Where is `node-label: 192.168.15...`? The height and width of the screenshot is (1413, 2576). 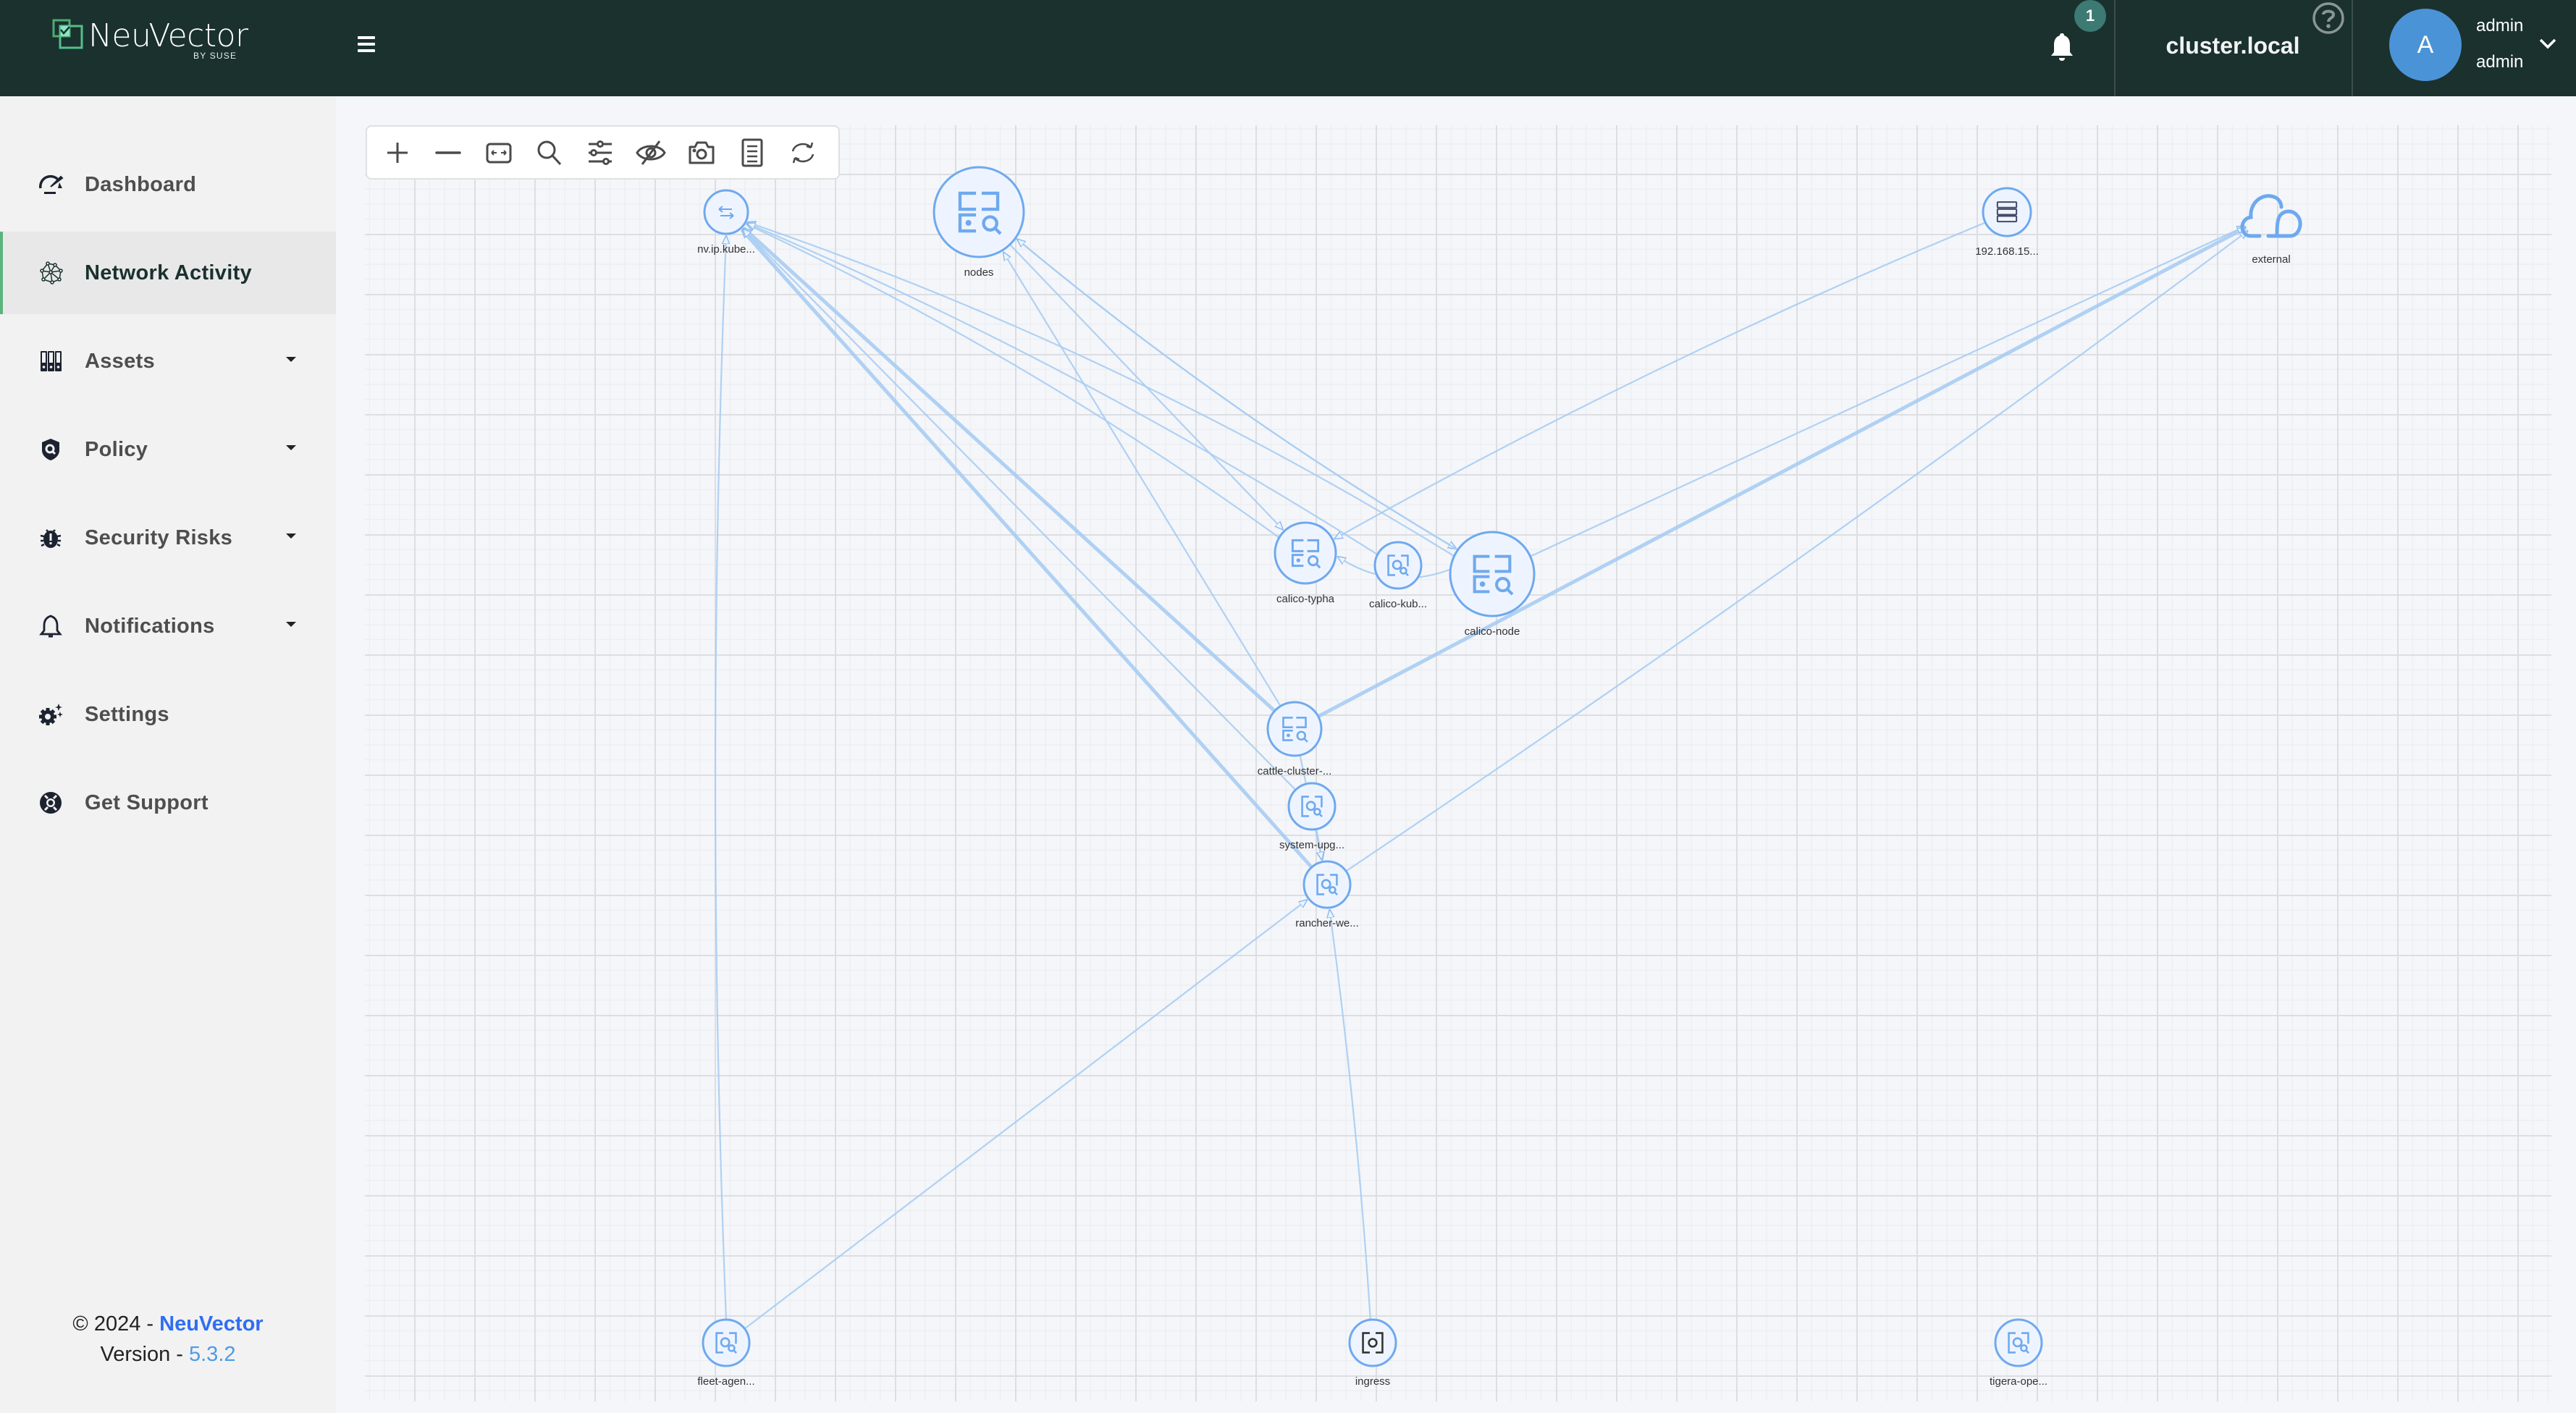 node-label: 192.168.15... is located at coordinates (2007, 252).